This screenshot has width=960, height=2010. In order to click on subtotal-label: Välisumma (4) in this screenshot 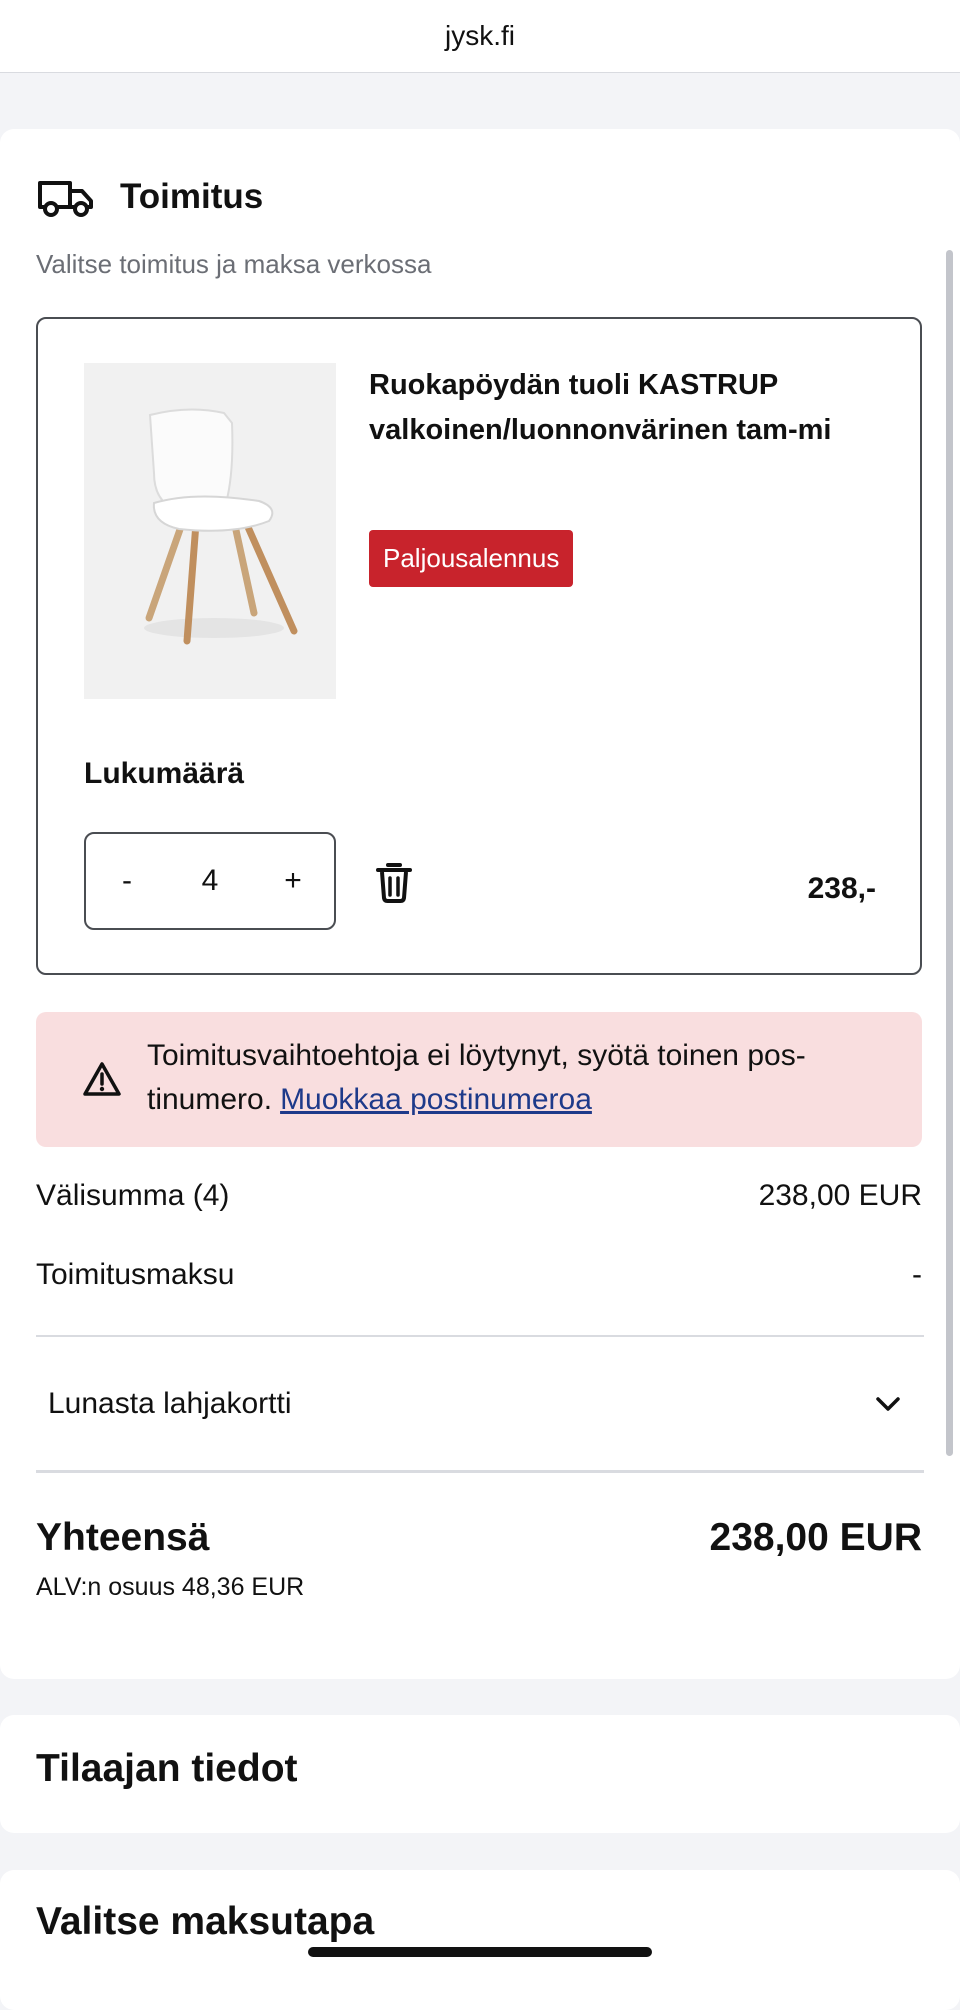, I will do `click(133, 1195)`.